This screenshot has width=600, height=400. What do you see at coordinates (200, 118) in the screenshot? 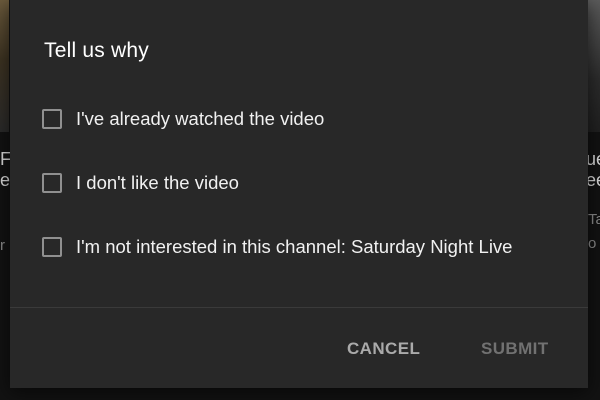
I see `option-label: I've already watched the video` at bounding box center [200, 118].